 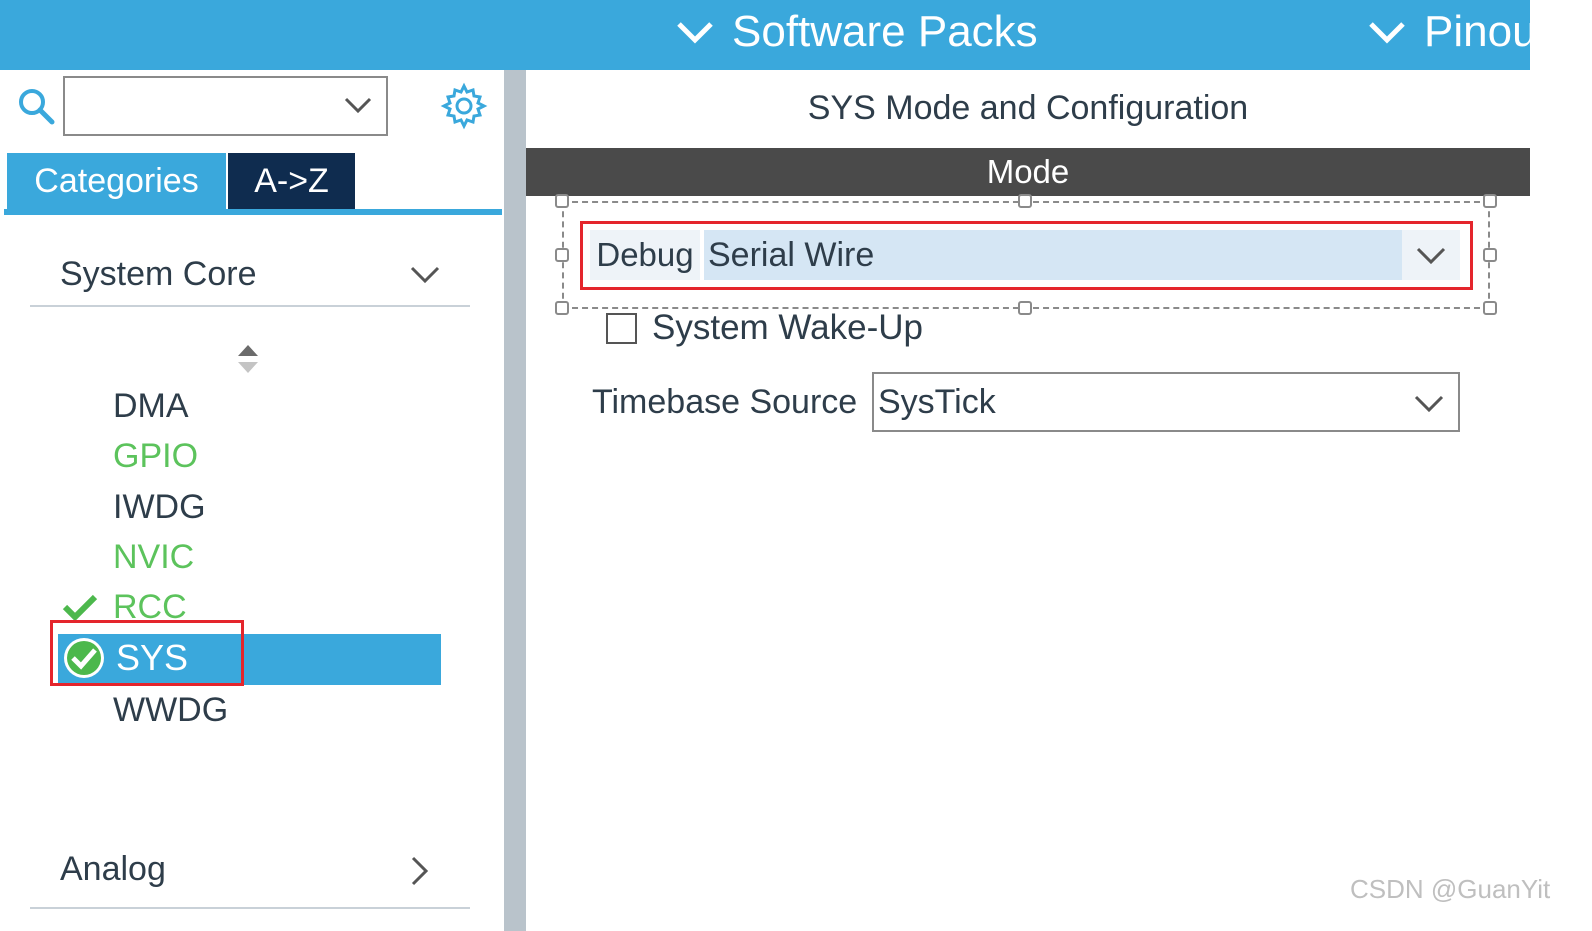 I want to click on list-item-nvic: NVIC, so click(x=153, y=557).